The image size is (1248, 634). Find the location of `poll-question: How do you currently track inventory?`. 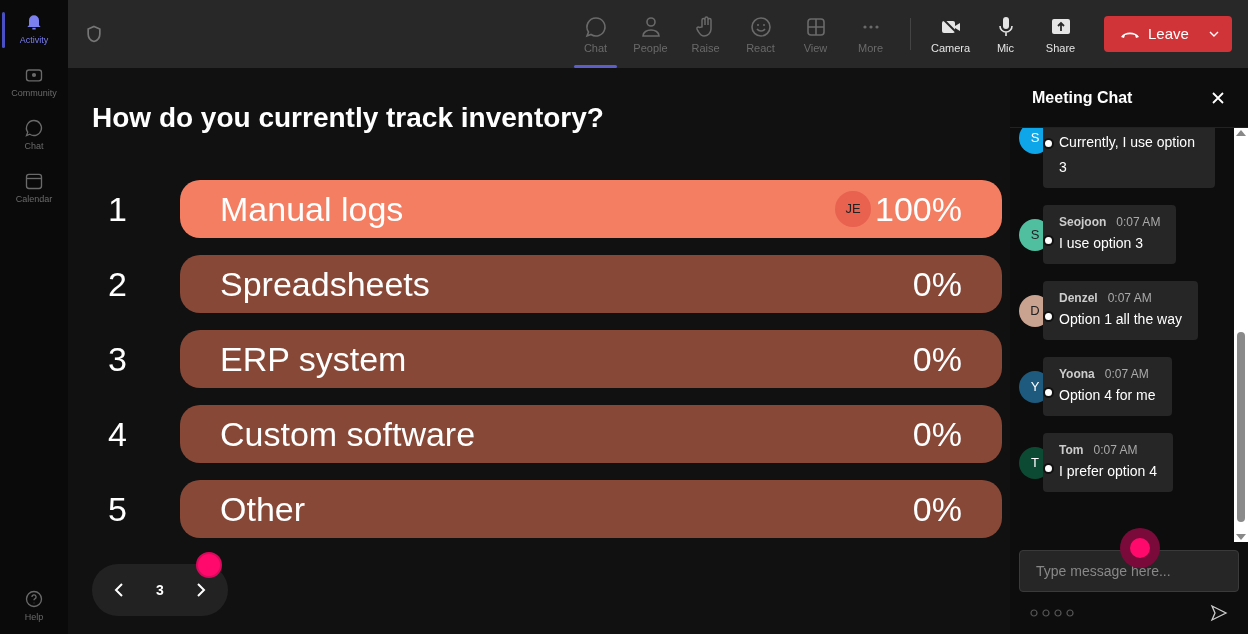

poll-question: How do you currently track inventory? is located at coordinates (348, 118).